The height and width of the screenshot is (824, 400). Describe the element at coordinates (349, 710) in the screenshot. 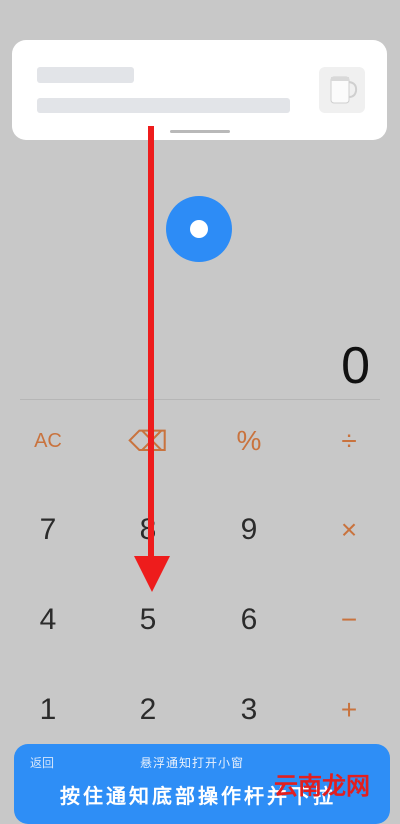

I see `key-plus: +` at that location.